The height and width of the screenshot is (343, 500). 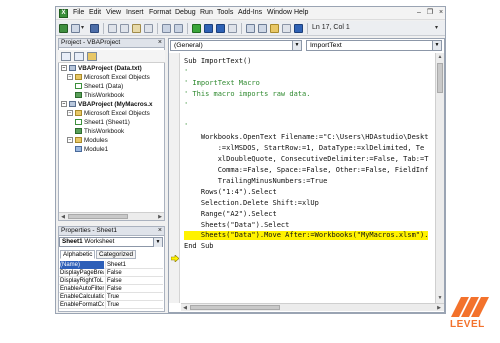 I want to click on break-icon, so click(x=208, y=28).